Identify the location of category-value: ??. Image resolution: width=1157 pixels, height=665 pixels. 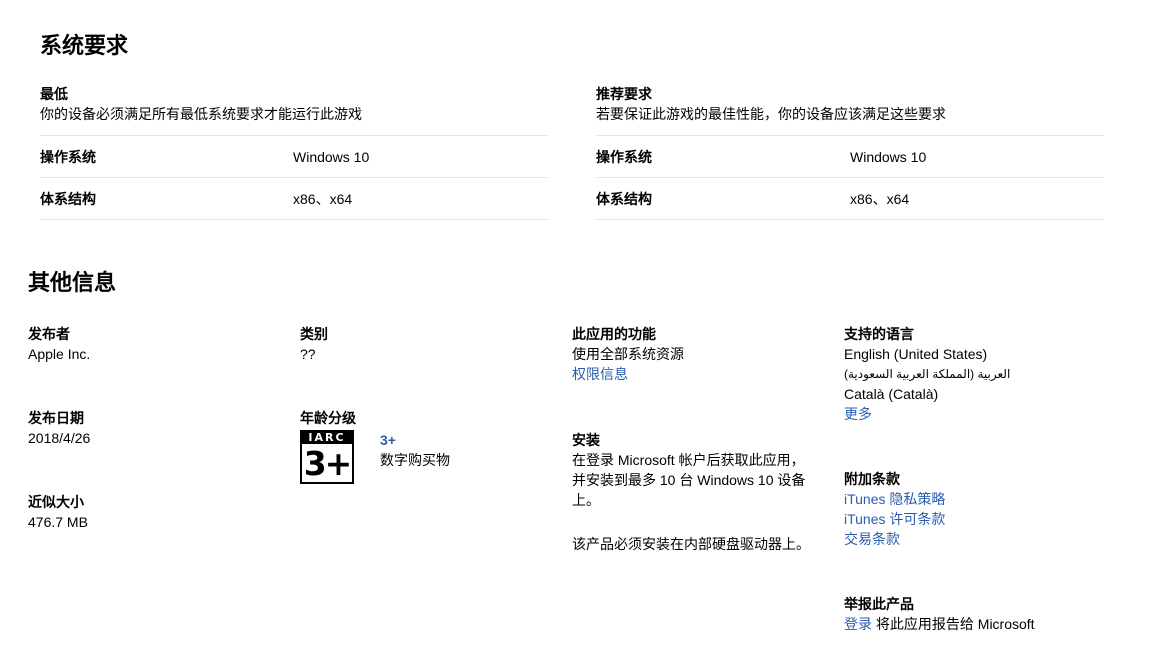
(308, 354).